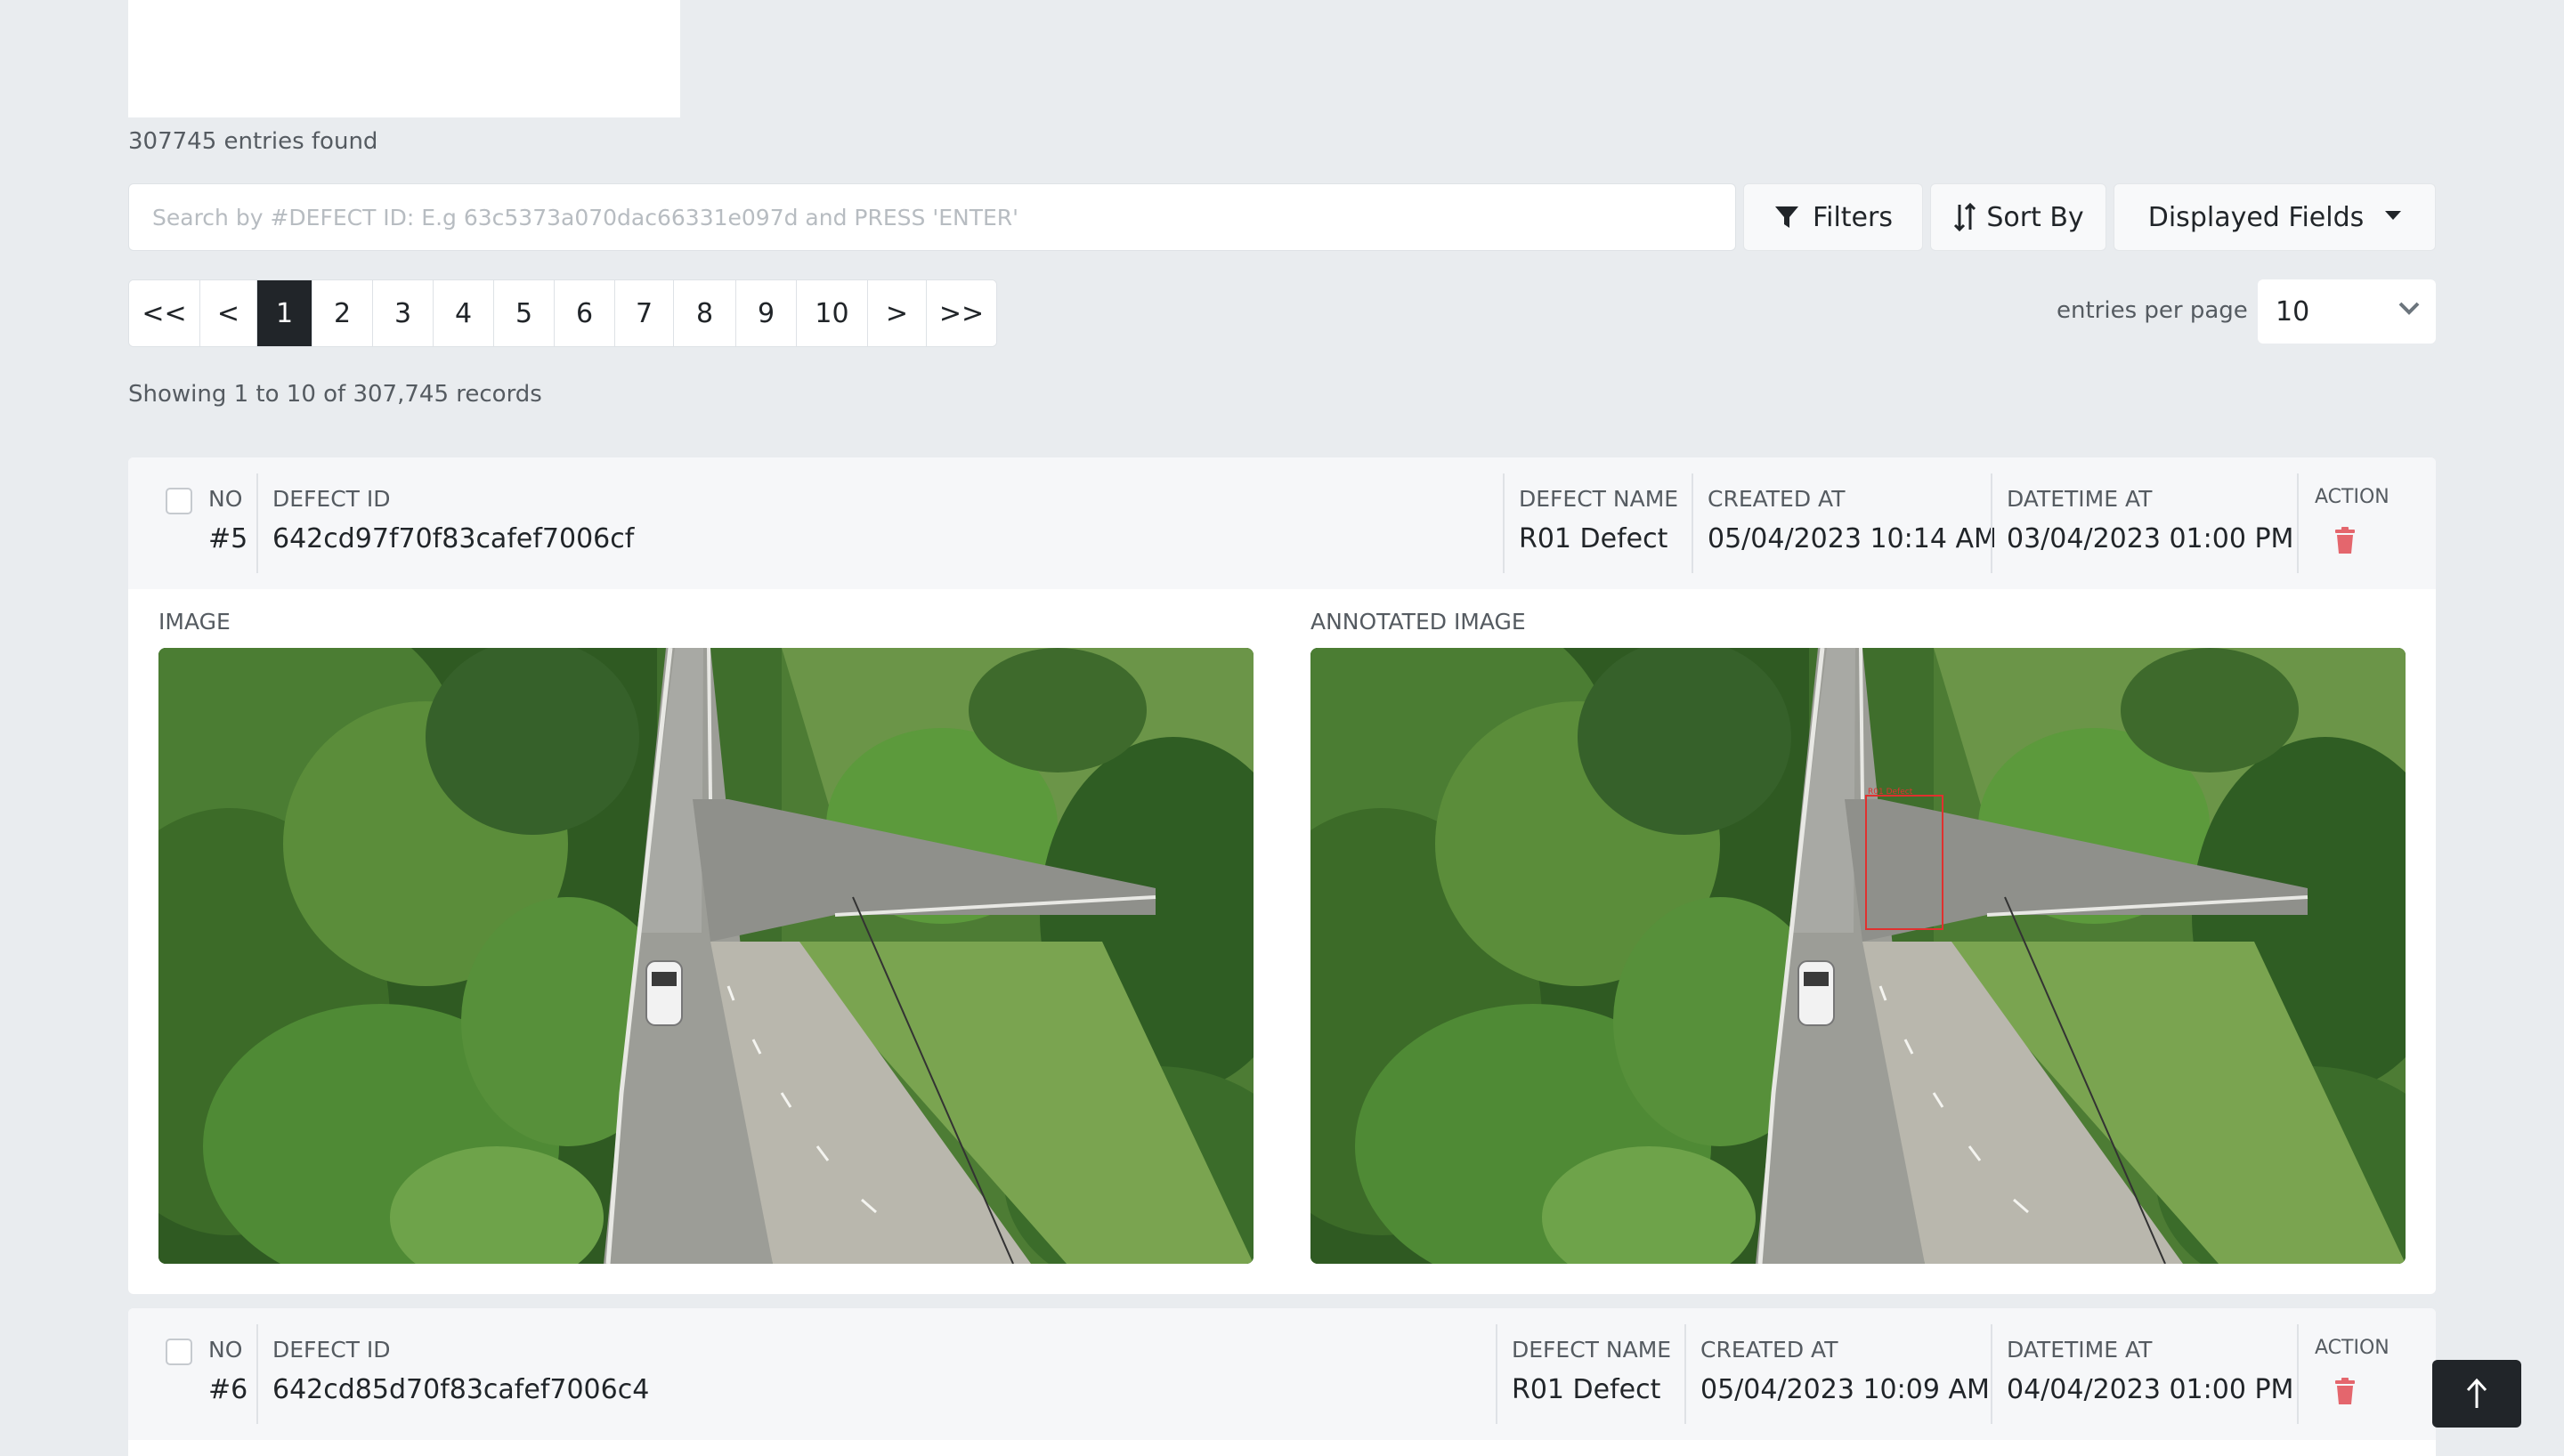  What do you see at coordinates (2347, 311) in the screenshot?
I see `entries-per-page-select: 10` at bounding box center [2347, 311].